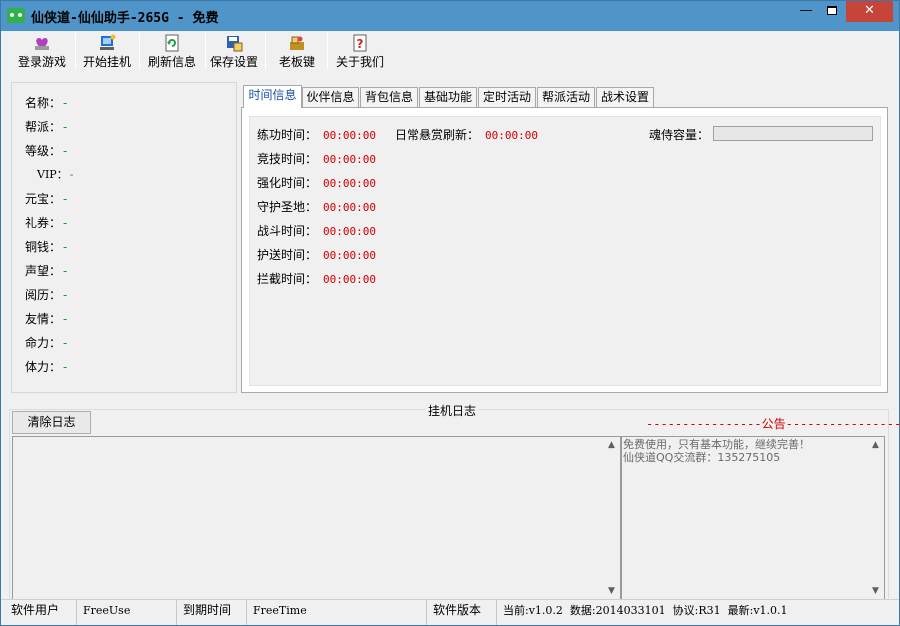 This screenshot has width=900, height=626. I want to click on title-bar: 仙侠道-仙仙助手-265G - 免费 — ✕, so click(450, 16).